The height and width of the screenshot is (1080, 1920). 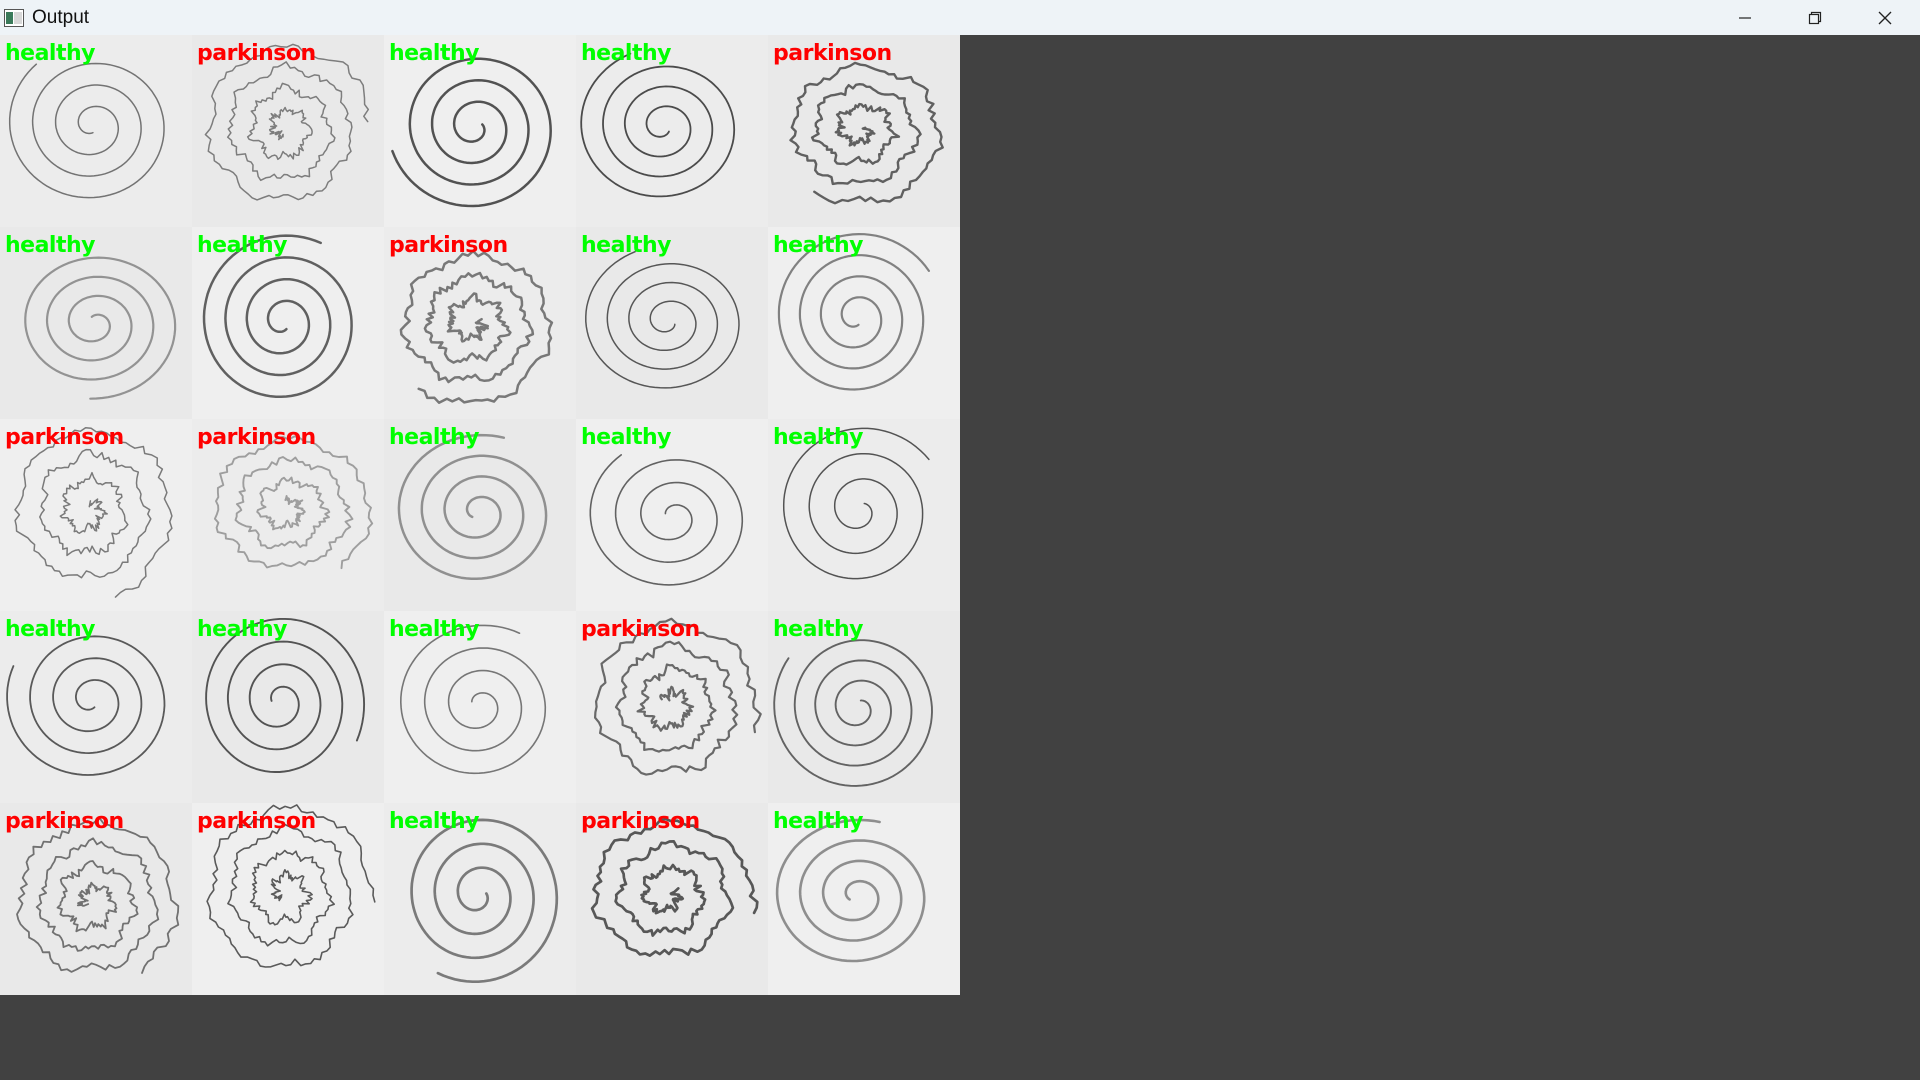 I want to click on close-icon, so click(x=1885, y=17).